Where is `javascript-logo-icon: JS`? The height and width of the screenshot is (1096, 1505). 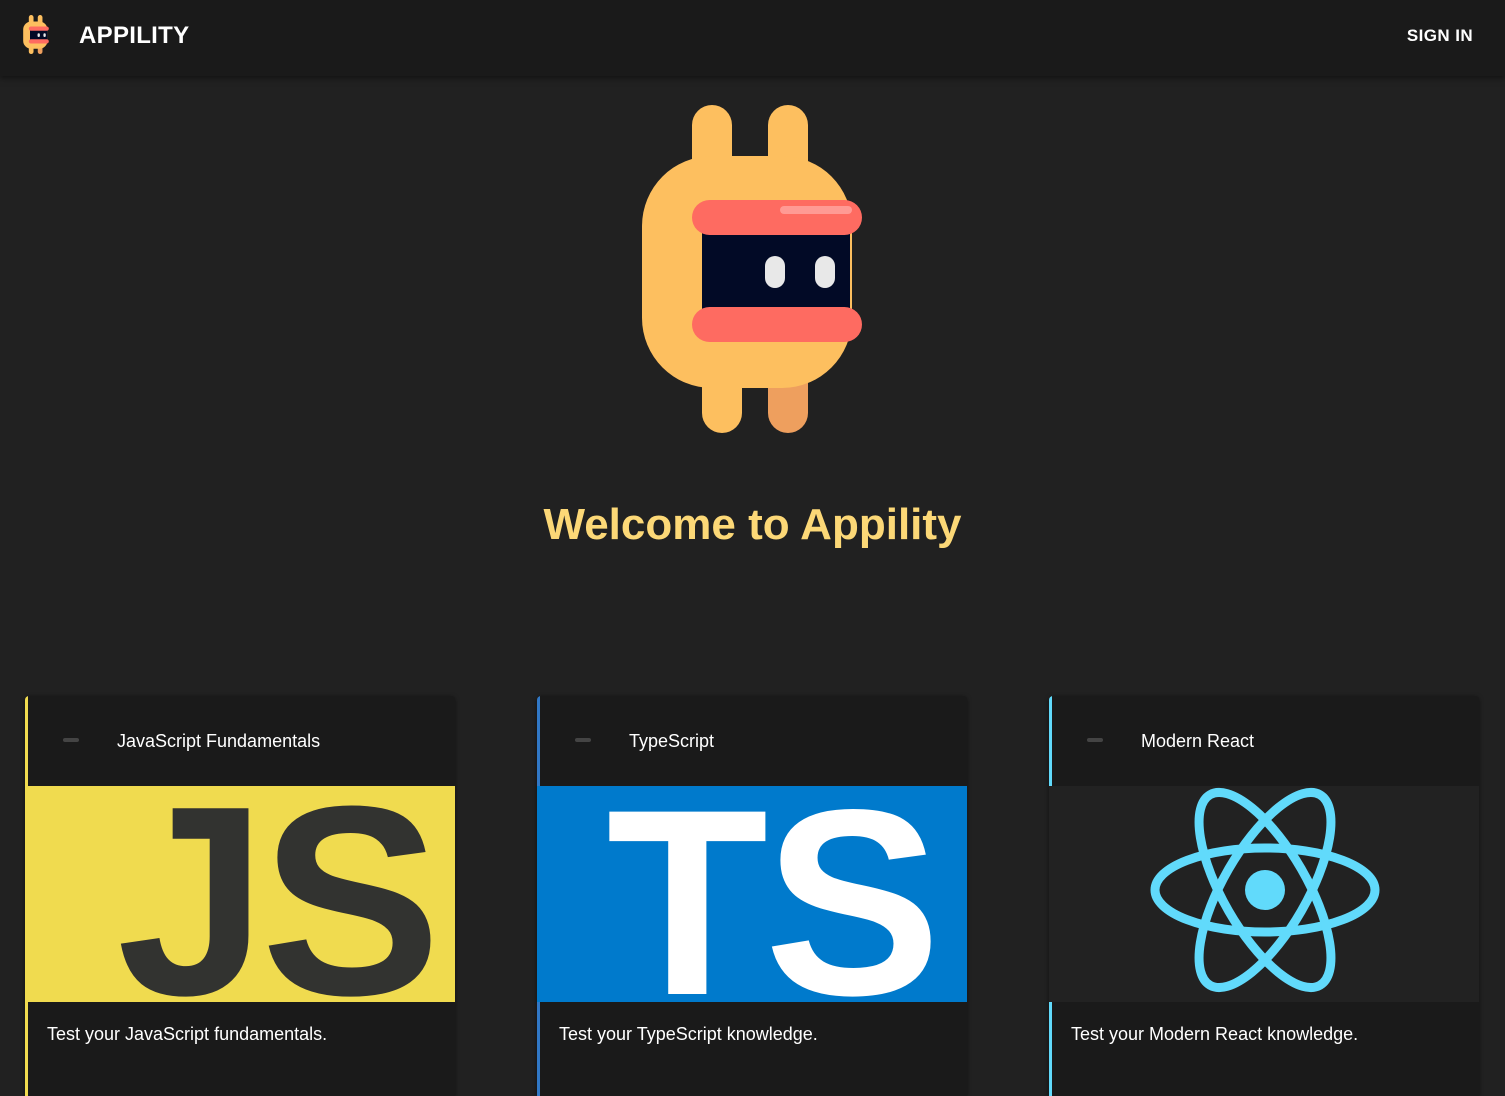
javascript-logo-icon: JS is located at coordinates (240, 894).